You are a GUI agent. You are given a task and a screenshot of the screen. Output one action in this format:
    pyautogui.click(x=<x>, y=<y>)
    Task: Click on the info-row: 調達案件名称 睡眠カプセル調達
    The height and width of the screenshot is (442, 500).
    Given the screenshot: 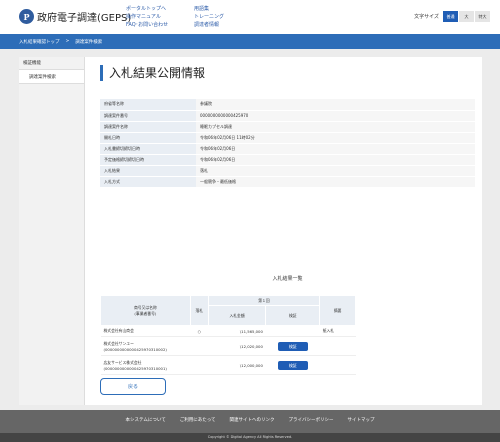 What is the action you would take?
    pyautogui.click(x=287, y=127)
    